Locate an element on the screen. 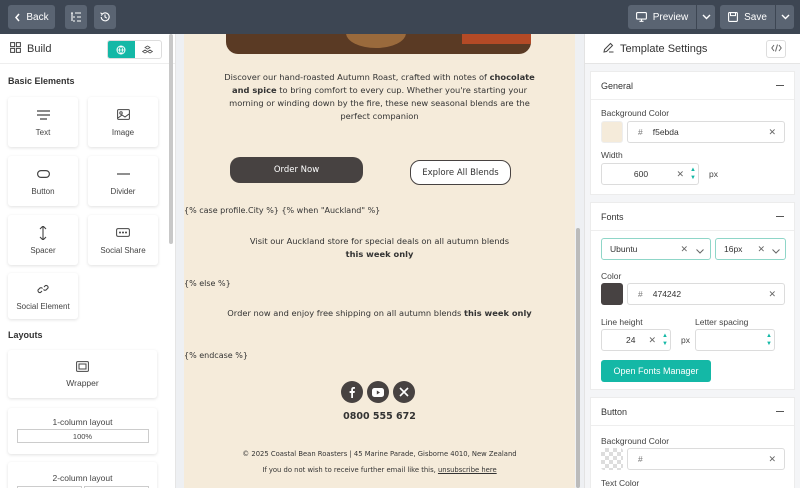 This screenshot has height=488, width=800. left-panel-scrollbar is located at coordinates (171, 139).